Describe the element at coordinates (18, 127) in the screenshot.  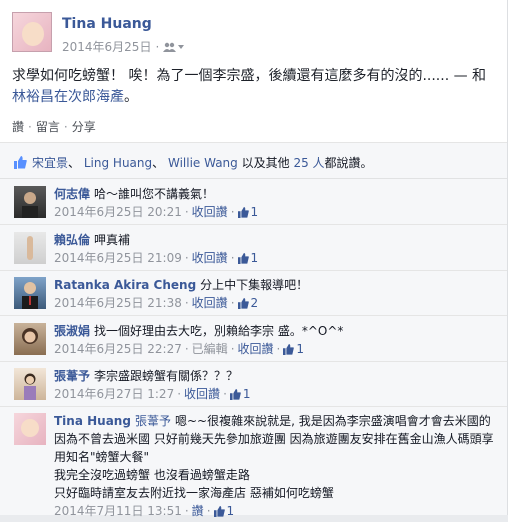
I see `like-action: 讚` at that location.